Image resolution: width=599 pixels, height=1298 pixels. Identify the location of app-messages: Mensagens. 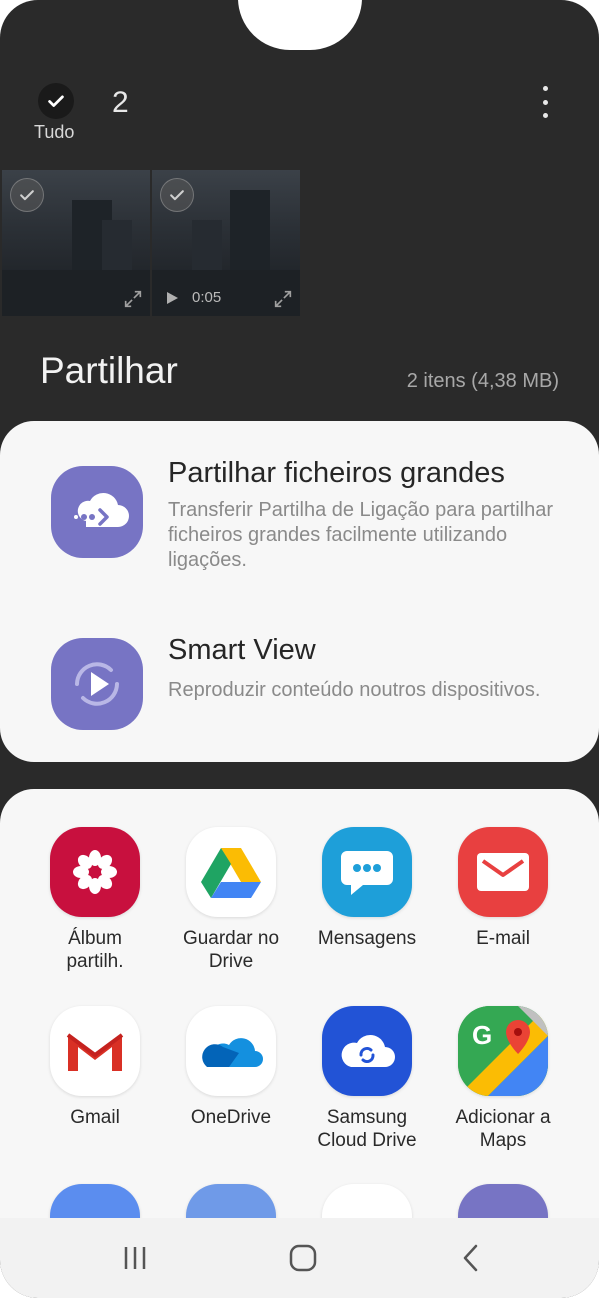
(367, 888).